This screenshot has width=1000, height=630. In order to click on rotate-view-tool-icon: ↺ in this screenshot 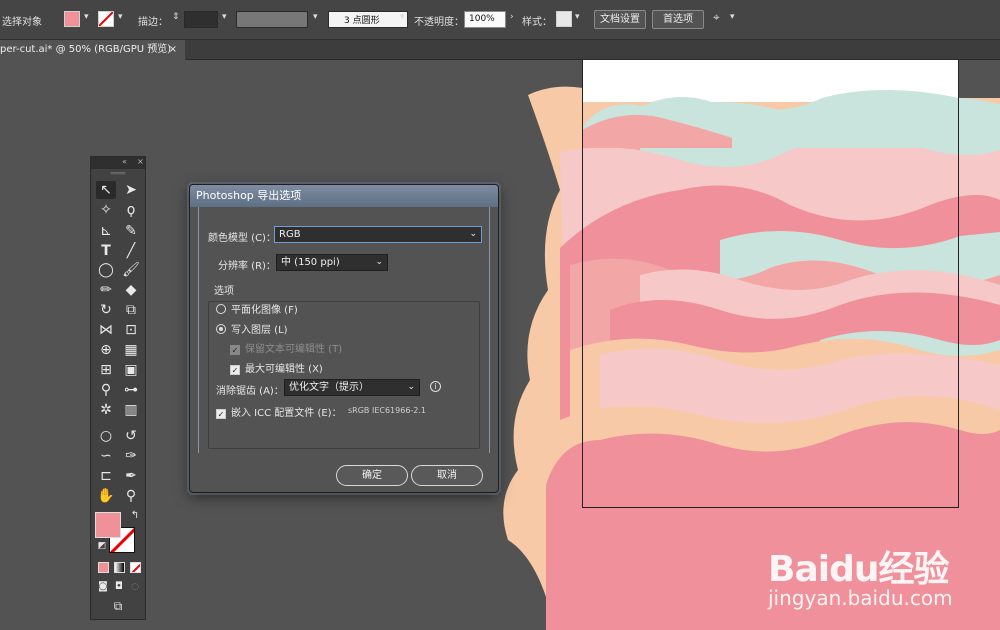, I will do `click(131, 436)`.